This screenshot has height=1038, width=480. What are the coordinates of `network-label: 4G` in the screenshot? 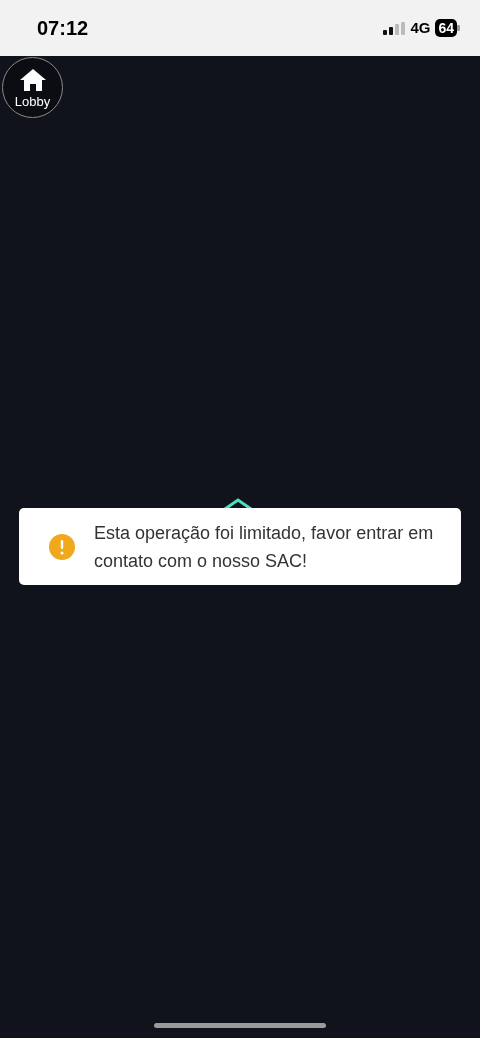 It's located at (420, 27).